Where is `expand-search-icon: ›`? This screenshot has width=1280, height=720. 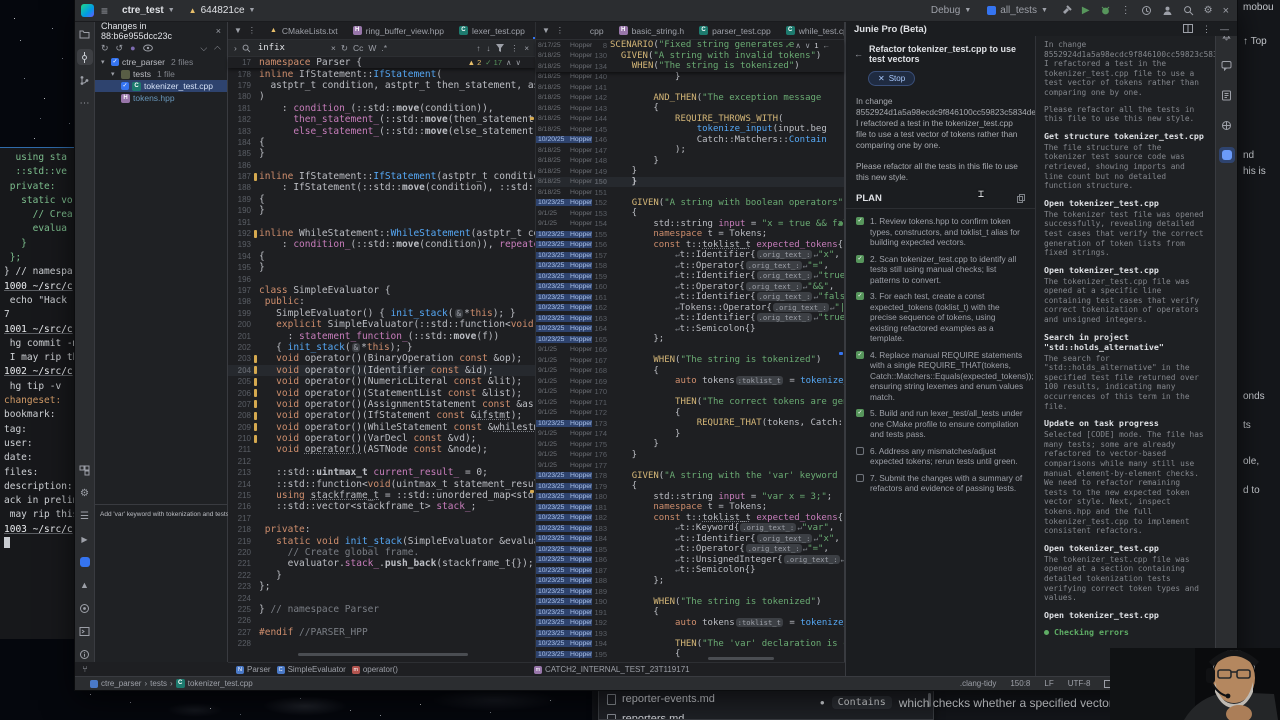
expand-search-icon: › is located at coordinates (235, 48).